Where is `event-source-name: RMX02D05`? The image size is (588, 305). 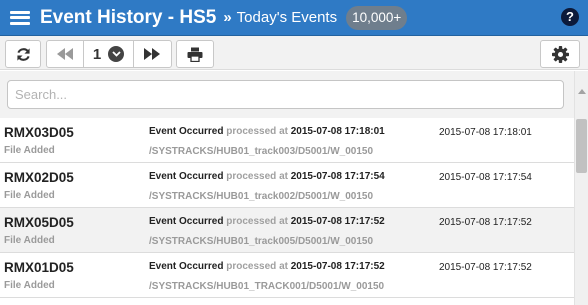
event-source-name: RMX02D05 is located at coordinates (39, 177).